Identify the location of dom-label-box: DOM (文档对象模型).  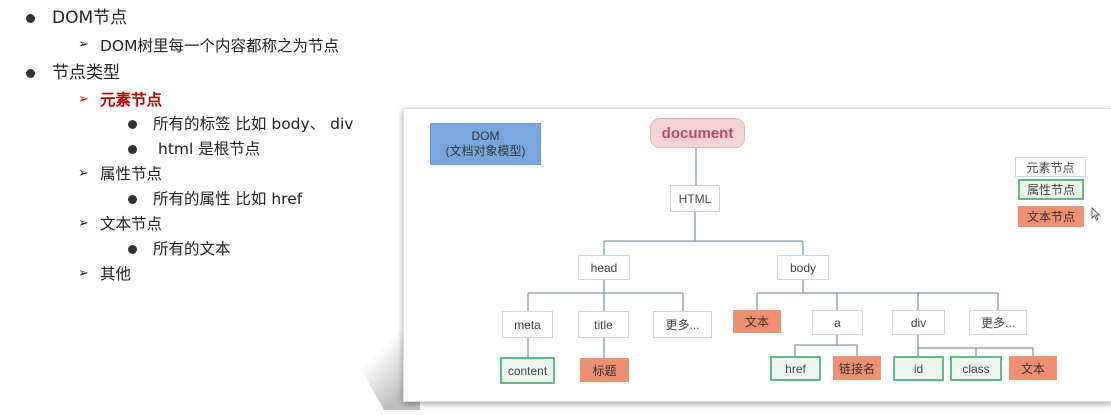
(485, 144).